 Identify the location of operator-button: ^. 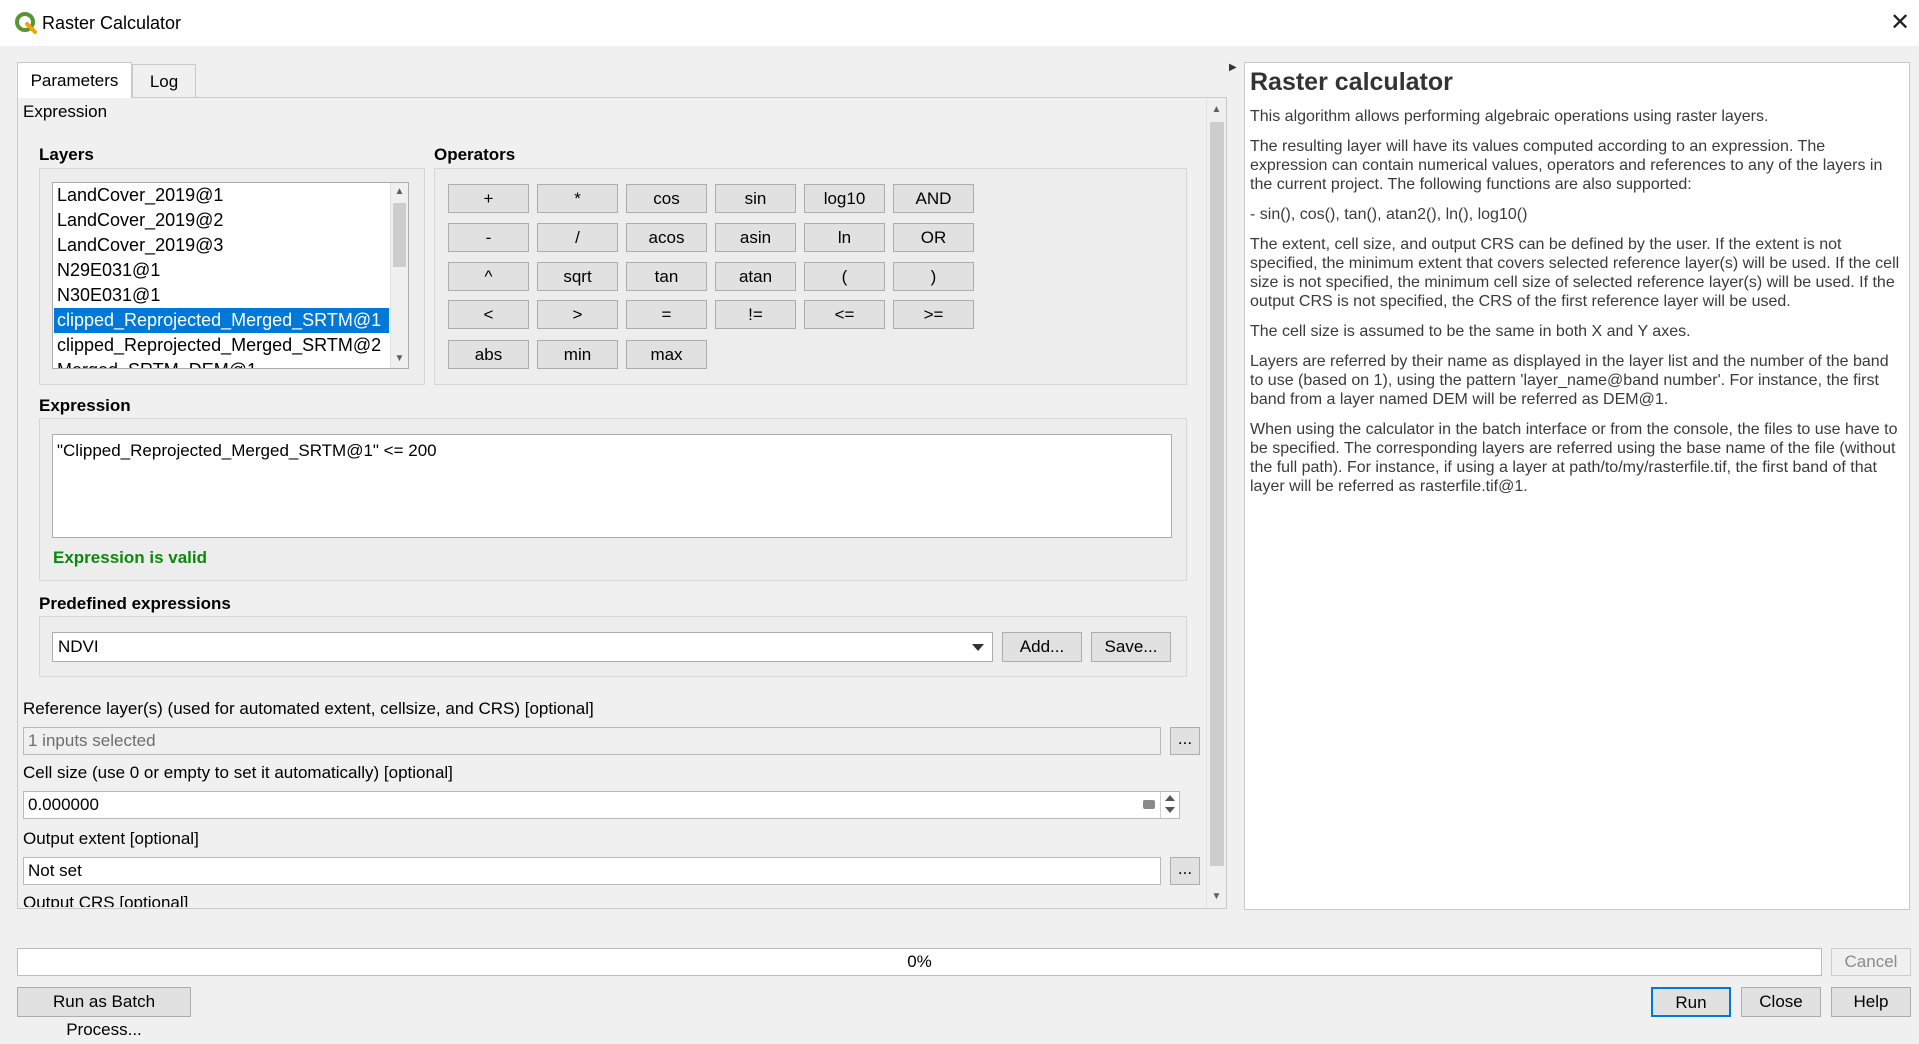
(488, 276).